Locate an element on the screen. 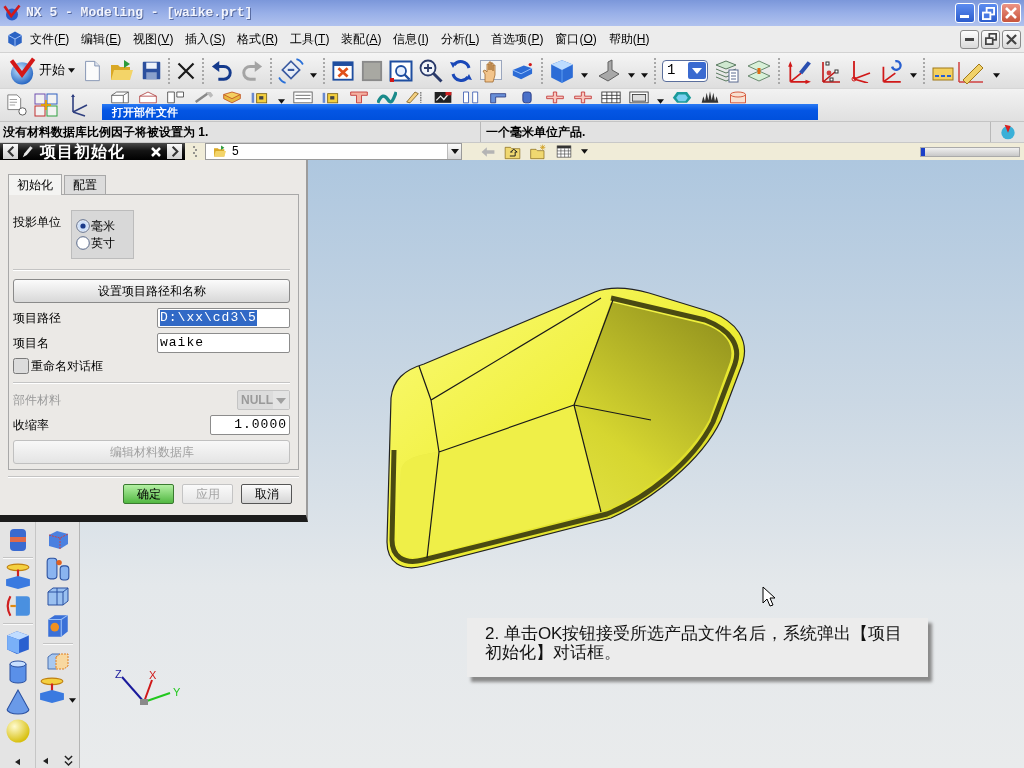 This screenshot has height=768, width=1024. axis-label: Y is located at coordinates (177, 692).